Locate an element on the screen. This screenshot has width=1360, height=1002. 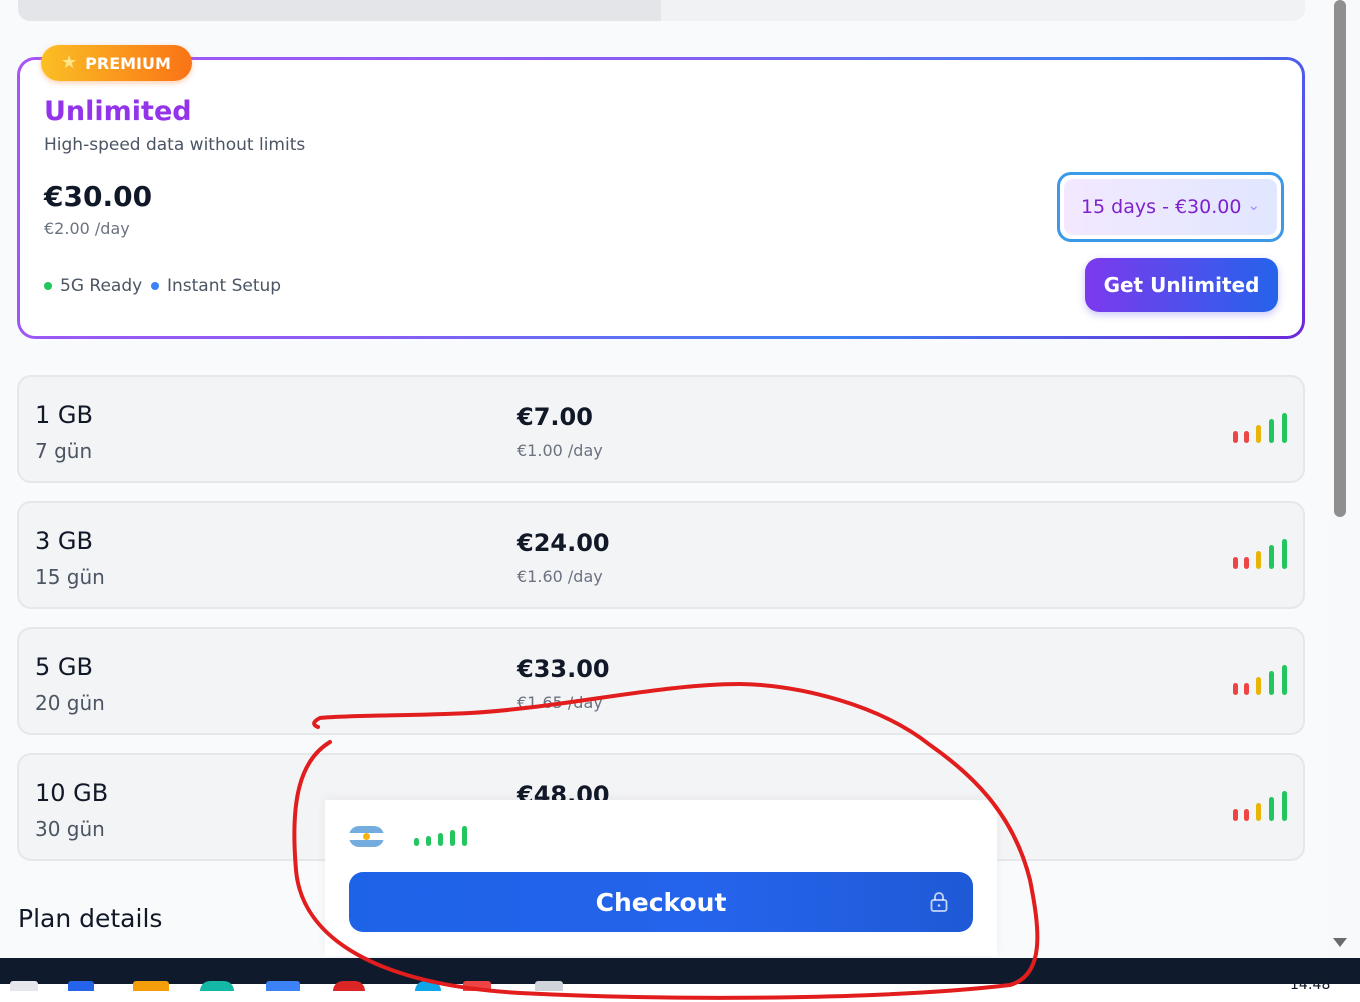
plan-details-heading: Plan details is located at coordinates (90, 918).